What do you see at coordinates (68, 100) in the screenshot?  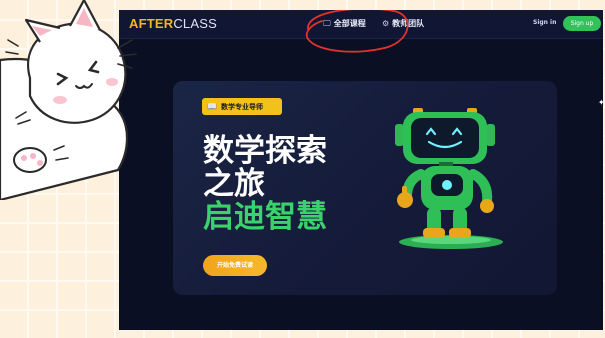 I see `cartoon-cat-illustration` at bounding box center [68, 100].